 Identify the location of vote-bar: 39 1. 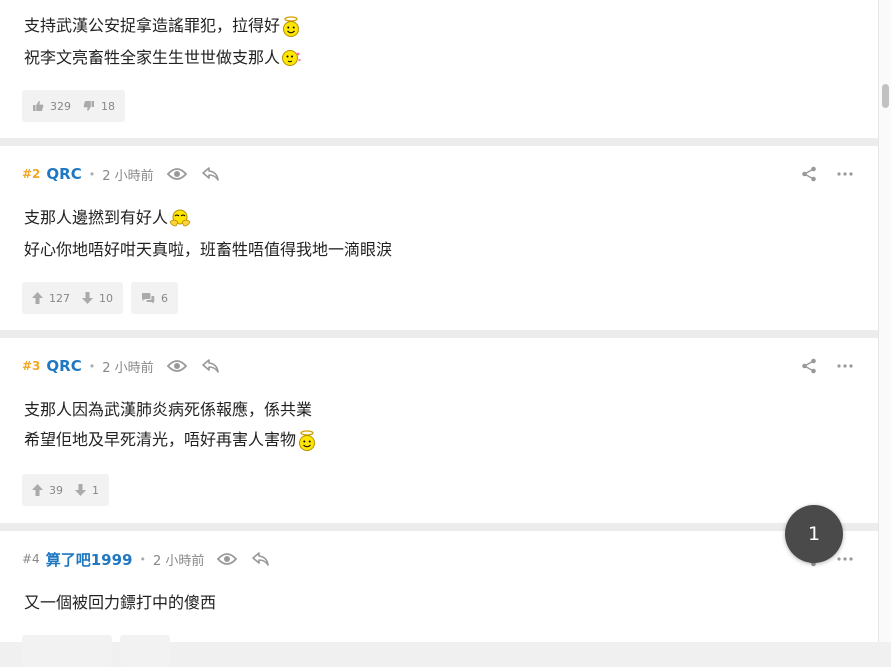
(69, 490).